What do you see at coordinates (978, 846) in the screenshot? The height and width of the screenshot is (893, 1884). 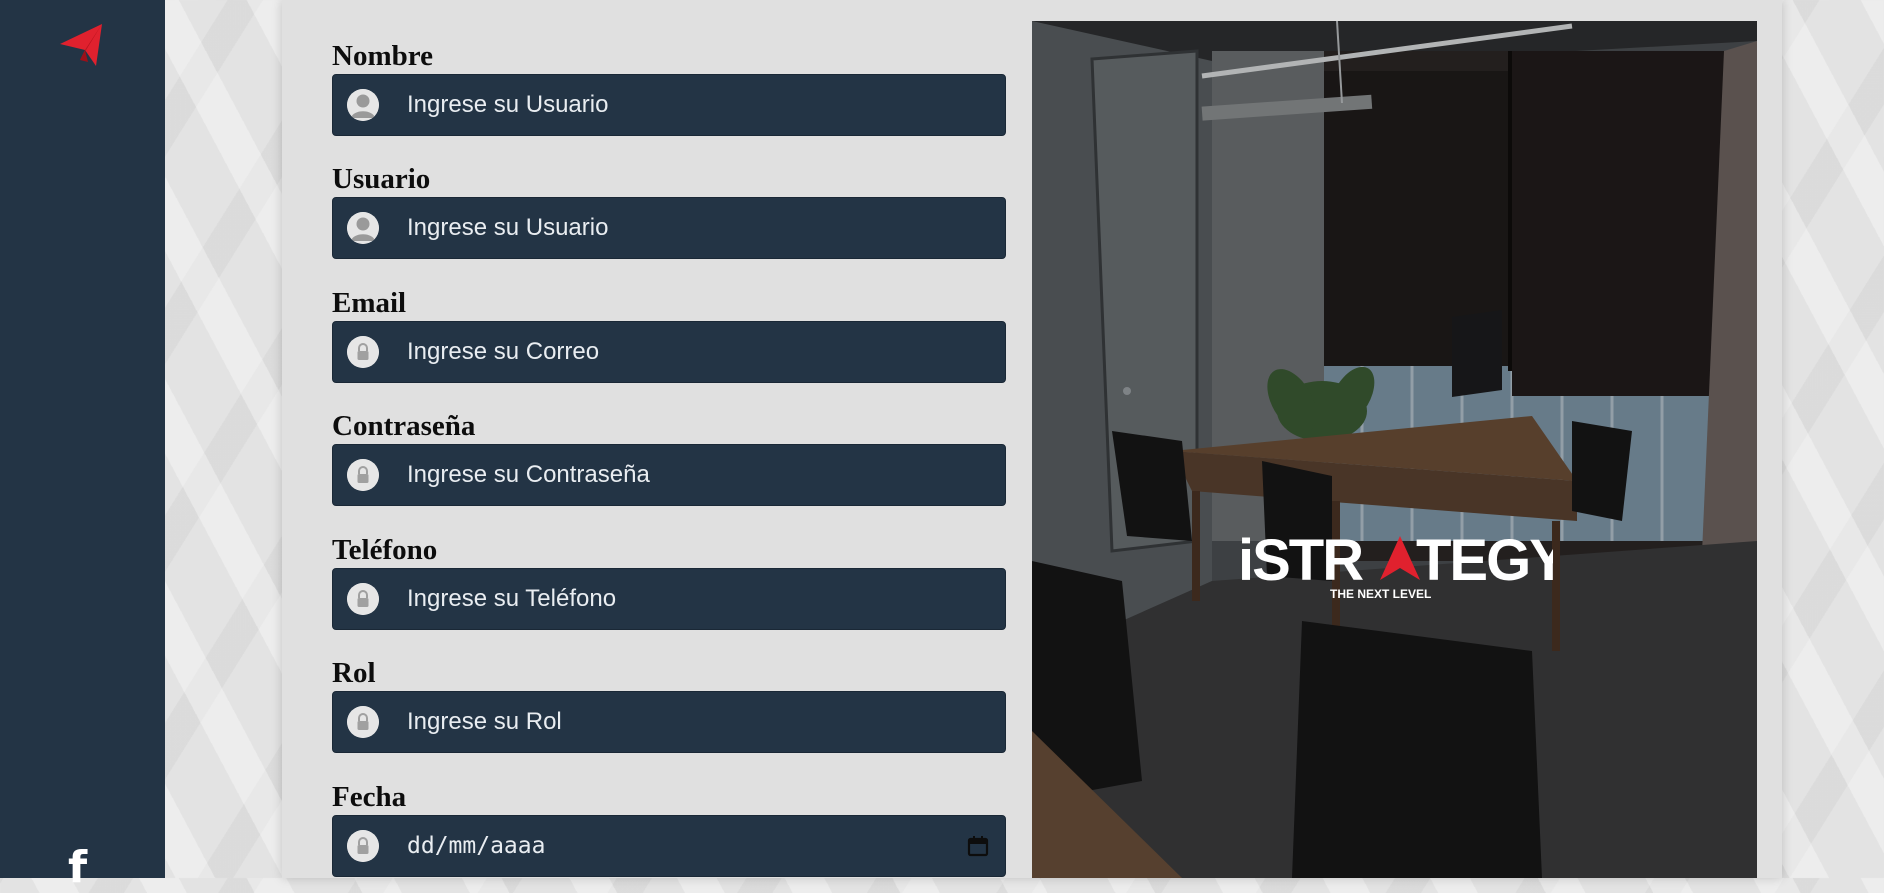 I see `calendar-icon` at bounding box center [978, 846].